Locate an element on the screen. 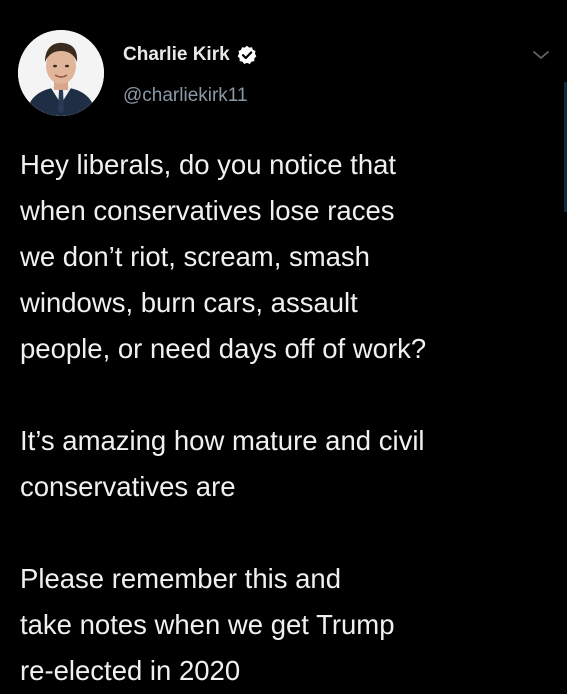  tweet-line: It’s amazing how mature and civil is located at coordinates (222, 440).